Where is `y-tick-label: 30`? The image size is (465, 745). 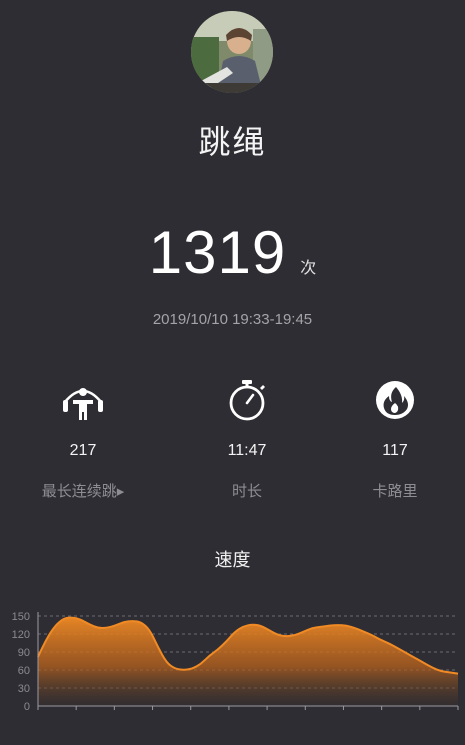 y-tick-label: 30 is located at coordinates (24, 689).